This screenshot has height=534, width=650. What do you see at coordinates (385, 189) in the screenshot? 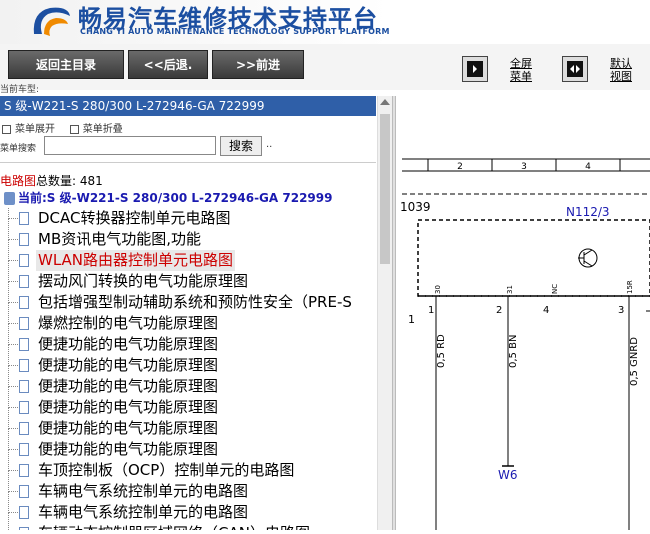
I see `scroll-thumb` at bounding box center [385, 189].